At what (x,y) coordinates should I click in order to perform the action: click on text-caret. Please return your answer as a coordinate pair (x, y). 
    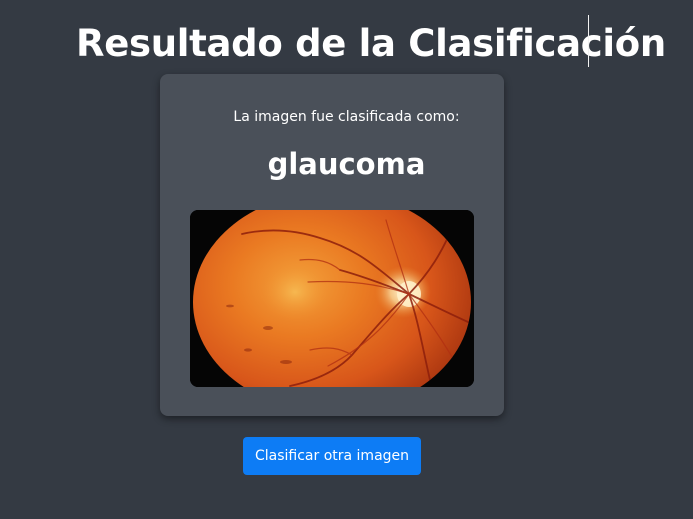
    Looking at the image, I should click on (588, 41).